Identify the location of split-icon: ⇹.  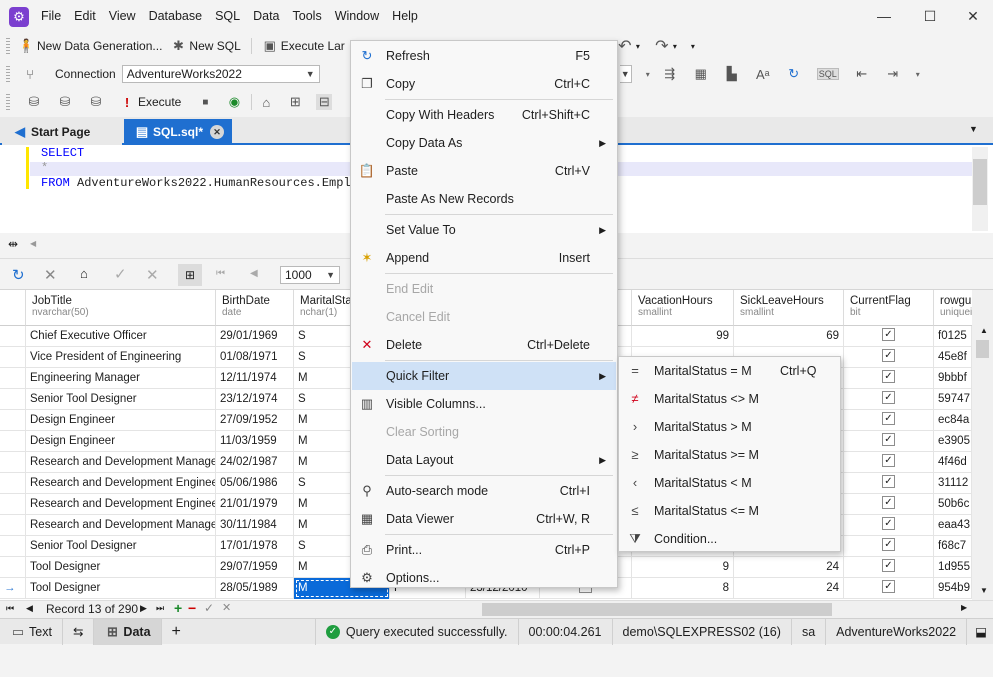
(13, 244).